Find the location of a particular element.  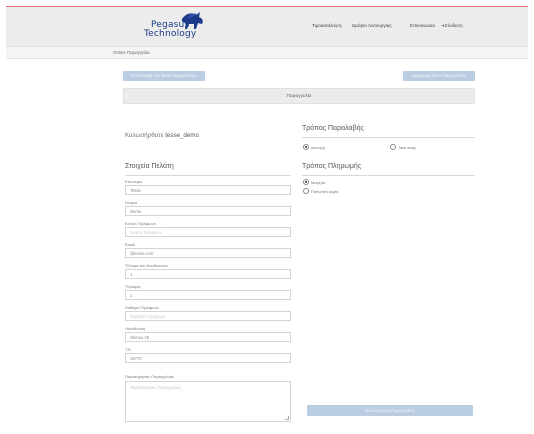

breadcrumb: Online Παραγγελία is located at coordinates (131, 52).